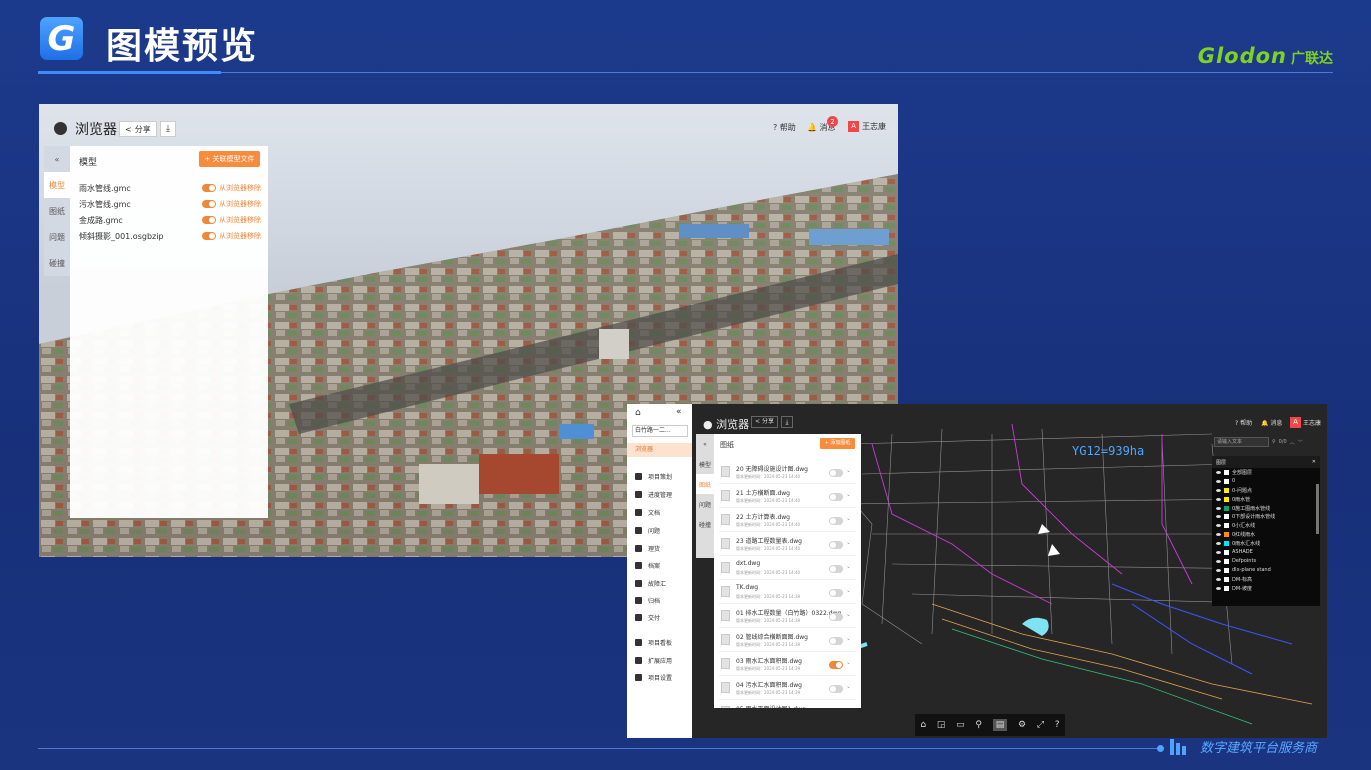 This screenshot has height=770, width=1371. Describe the element at coordinates (653, 660) in the screenshot. I see `sidebar-item: 扩展应用` at that location.